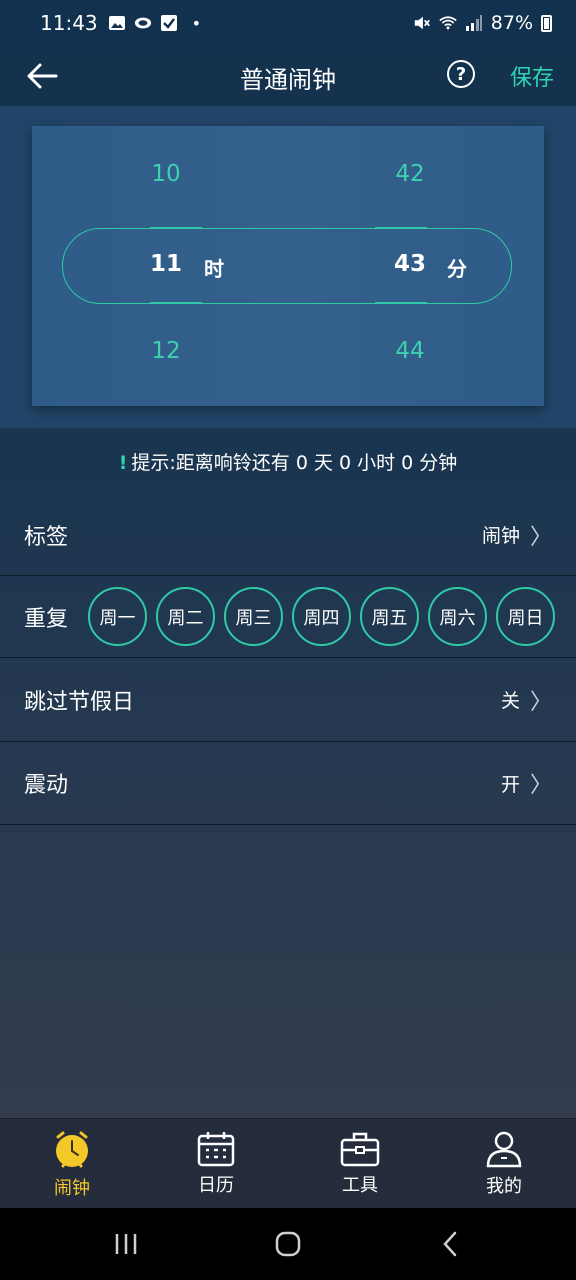 Image resolution: width=576 pixels, height=1280 pixels. Describe the element at coordinates (288, 700) in the screenshot. I see `skip-holidays-row: 跳过节假日 关 〉` at that location.